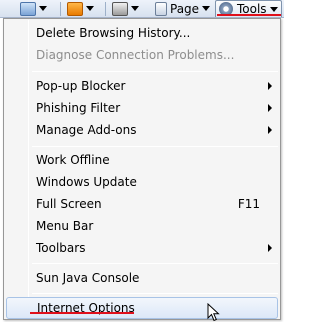 The height and width of the screenshot is (322, 320). I want to click on shortcut-label: F11, so click(248, 204).